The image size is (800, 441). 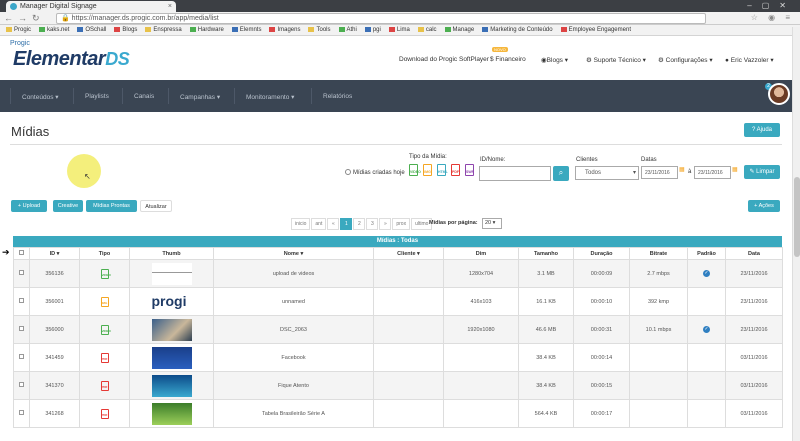 I want to click on extension-icons: ☆ ◉ ≡, so click(x=772, y=17).